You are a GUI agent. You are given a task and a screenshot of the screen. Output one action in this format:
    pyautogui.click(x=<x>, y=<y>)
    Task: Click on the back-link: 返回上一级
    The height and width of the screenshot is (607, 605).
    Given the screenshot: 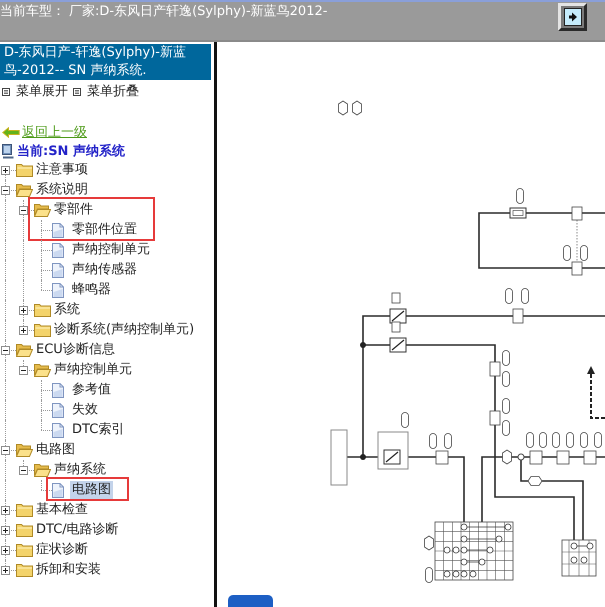 What is the action you would take?
    pyautogui.click(x=44, y=132)
    